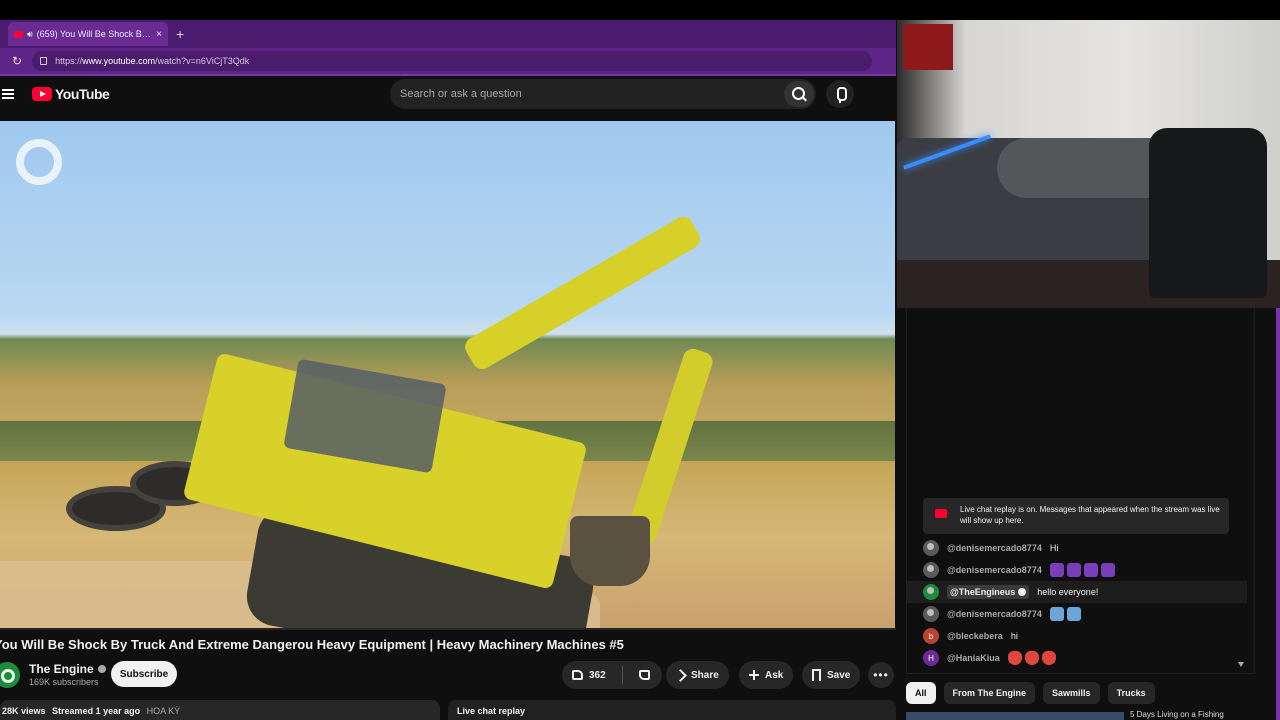  What do you see at coordinates (163, 711) in the screenshot?
I see `location: HOA KỲ` at bounding box center [163, 711].